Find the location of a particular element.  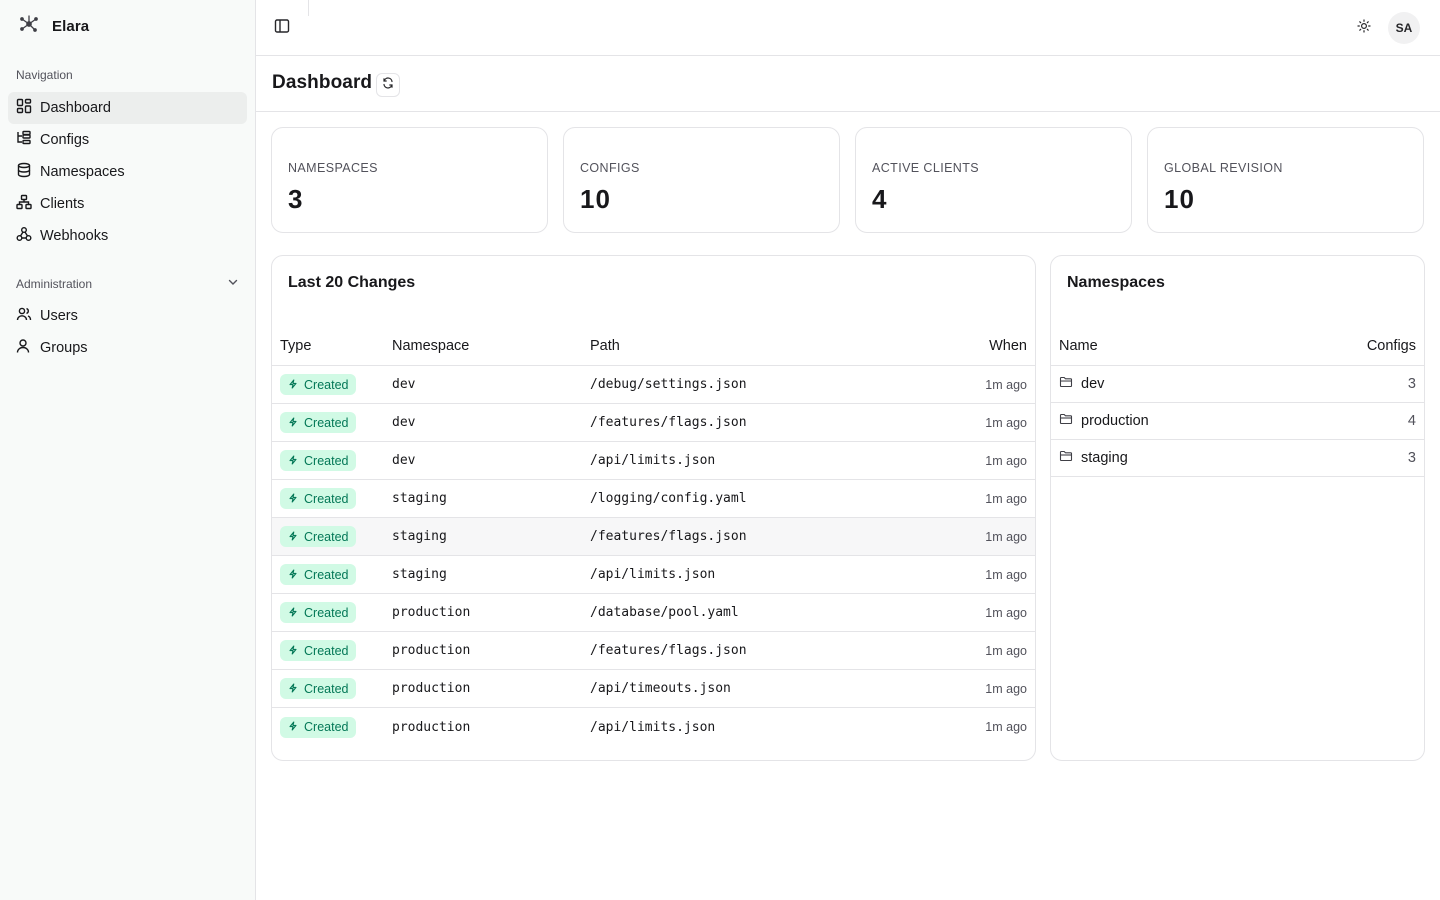

network-icon is located at coordinates (24, 204).